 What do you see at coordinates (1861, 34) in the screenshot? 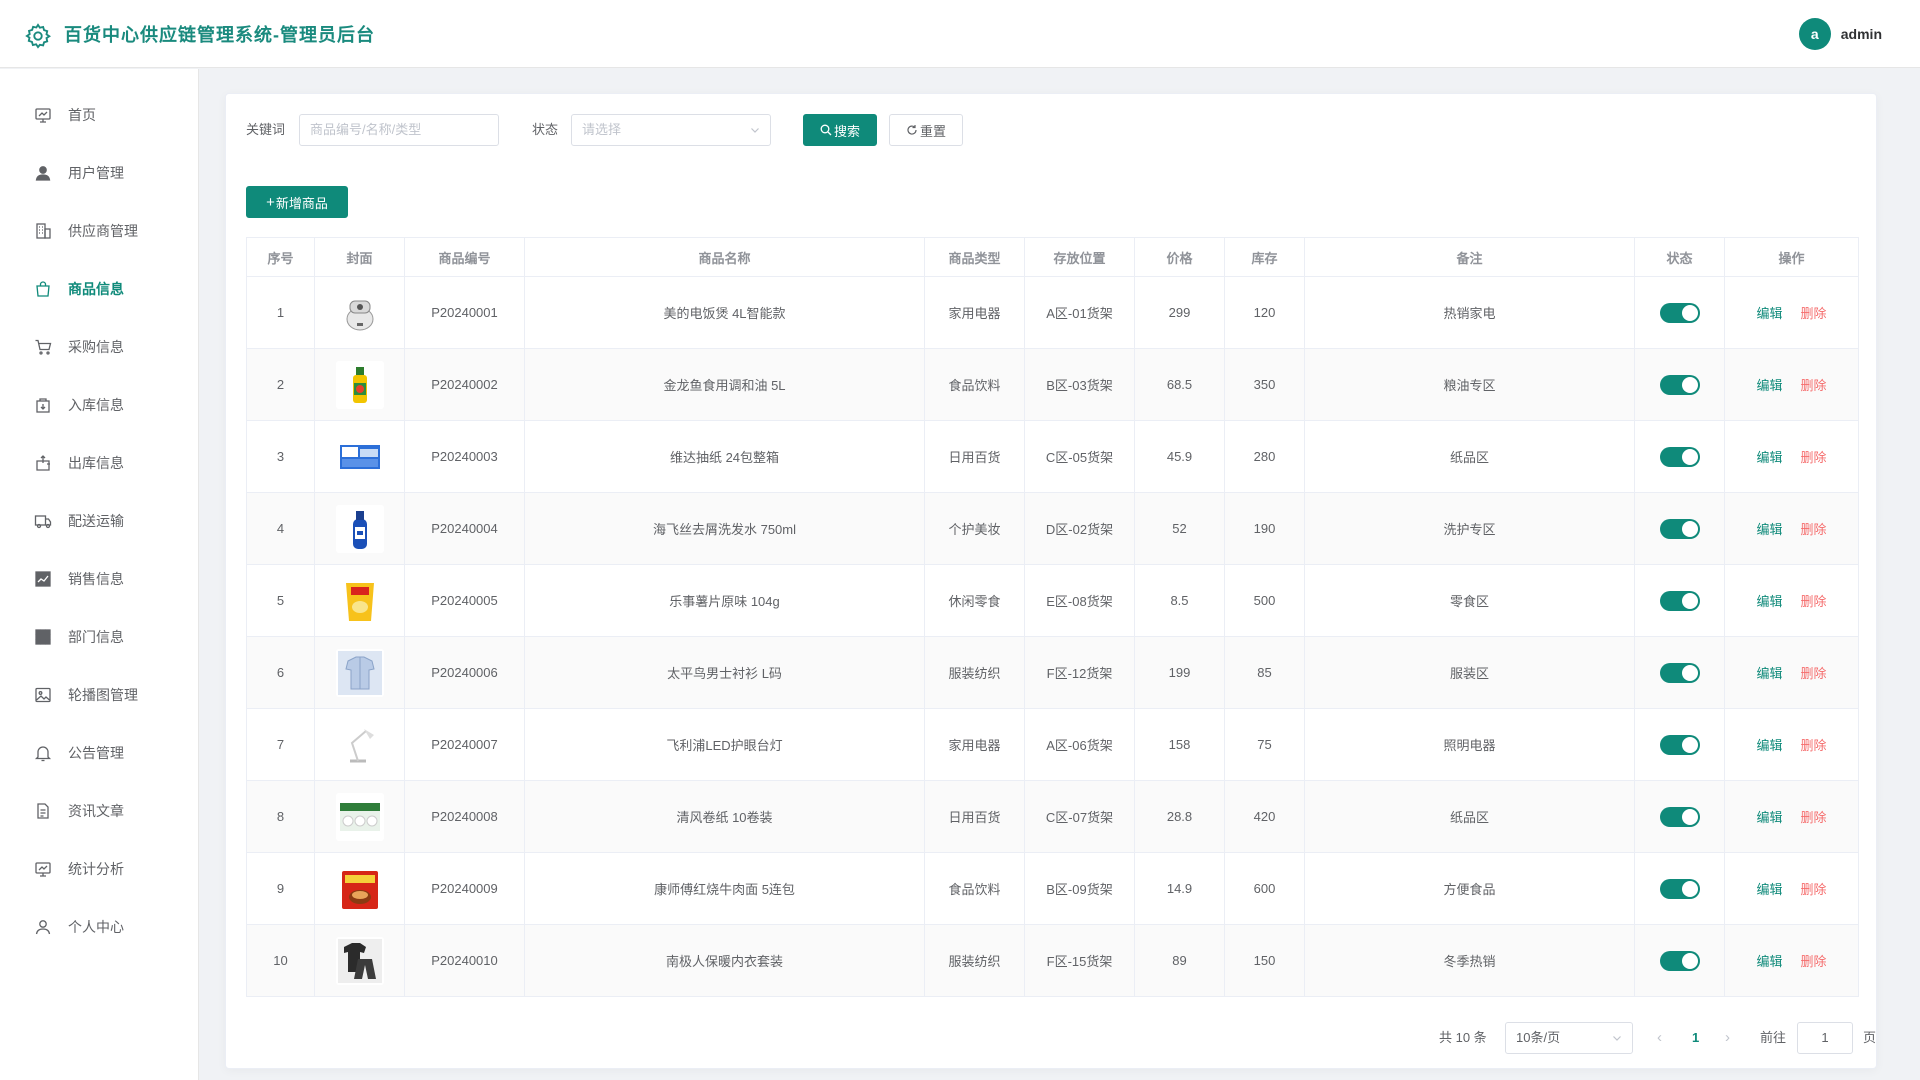
I see `username: admin` at bounding box center [1861, 34].